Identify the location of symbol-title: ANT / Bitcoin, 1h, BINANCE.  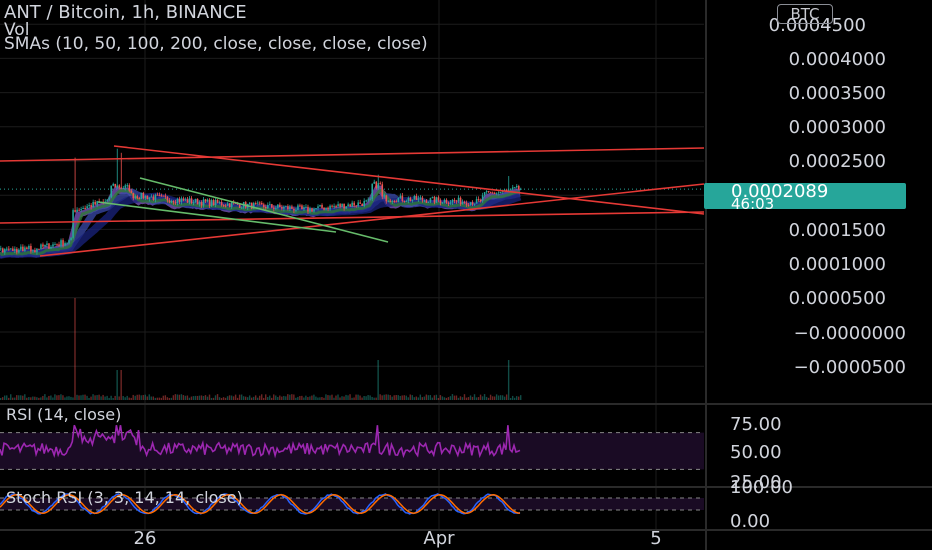
(125, 12).